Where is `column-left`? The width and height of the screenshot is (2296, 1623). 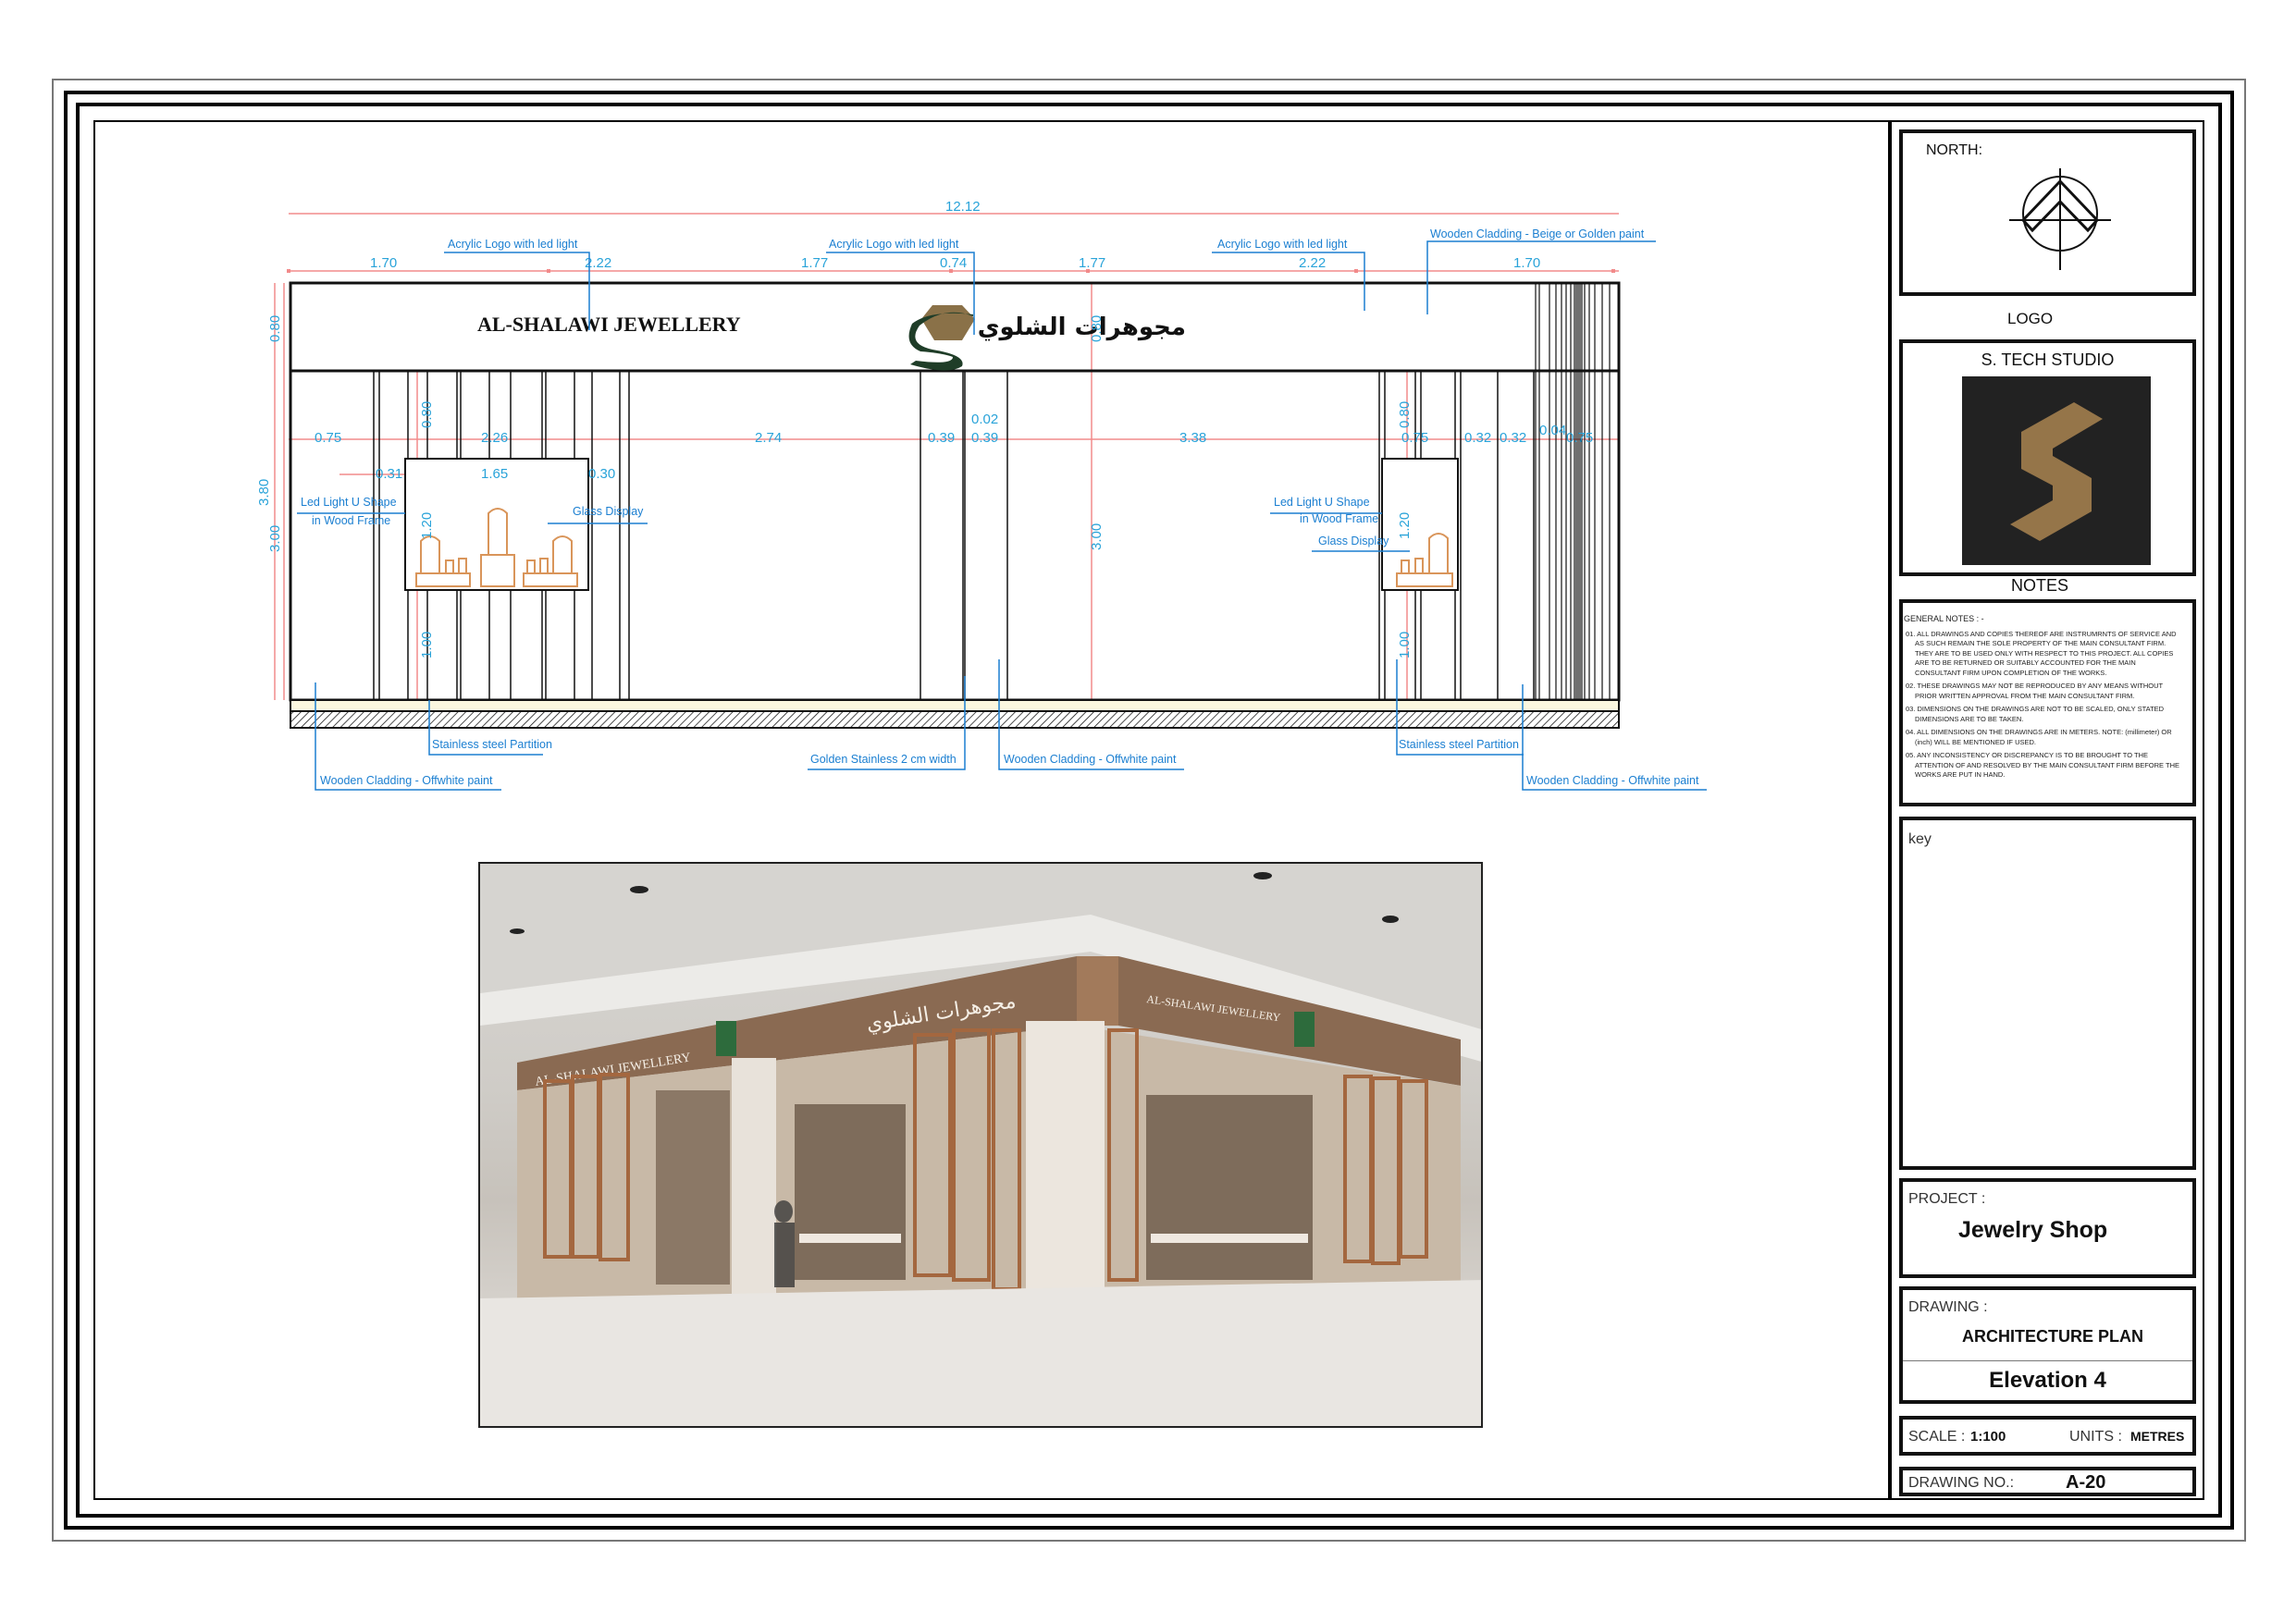 column-left is located at coordinates (754, 1178).